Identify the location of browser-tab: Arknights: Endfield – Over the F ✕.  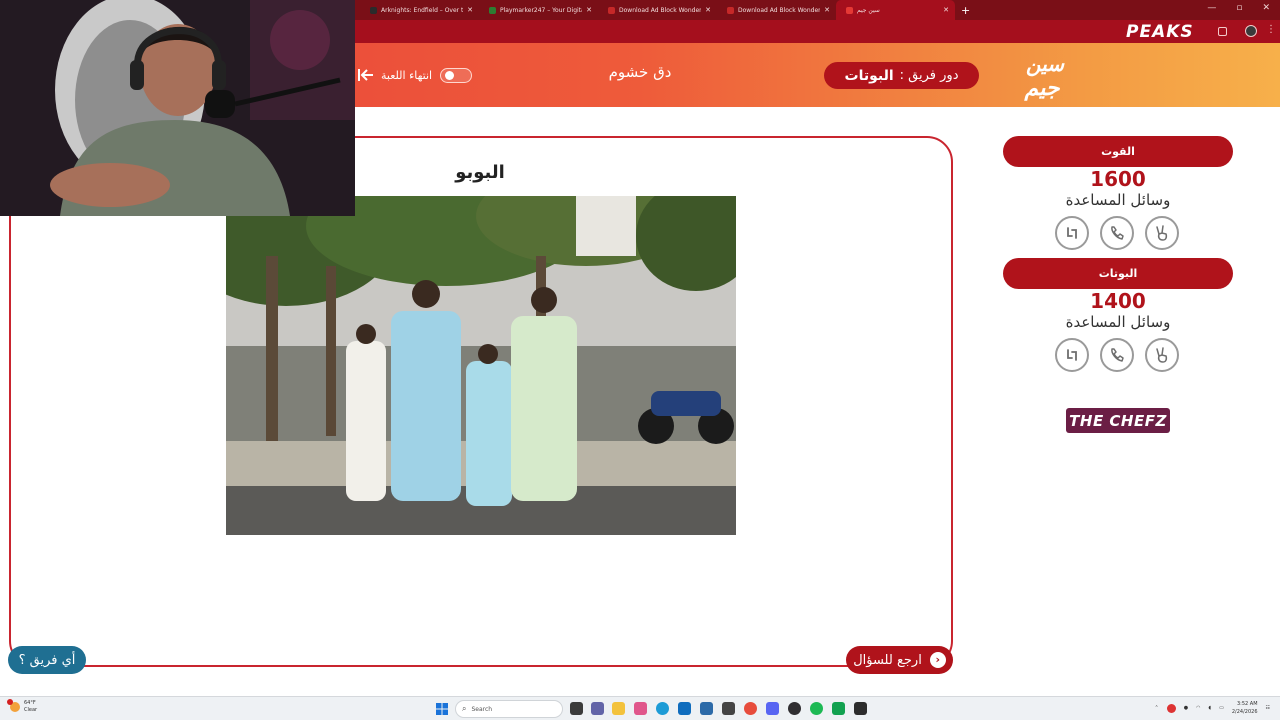
(419, 10).